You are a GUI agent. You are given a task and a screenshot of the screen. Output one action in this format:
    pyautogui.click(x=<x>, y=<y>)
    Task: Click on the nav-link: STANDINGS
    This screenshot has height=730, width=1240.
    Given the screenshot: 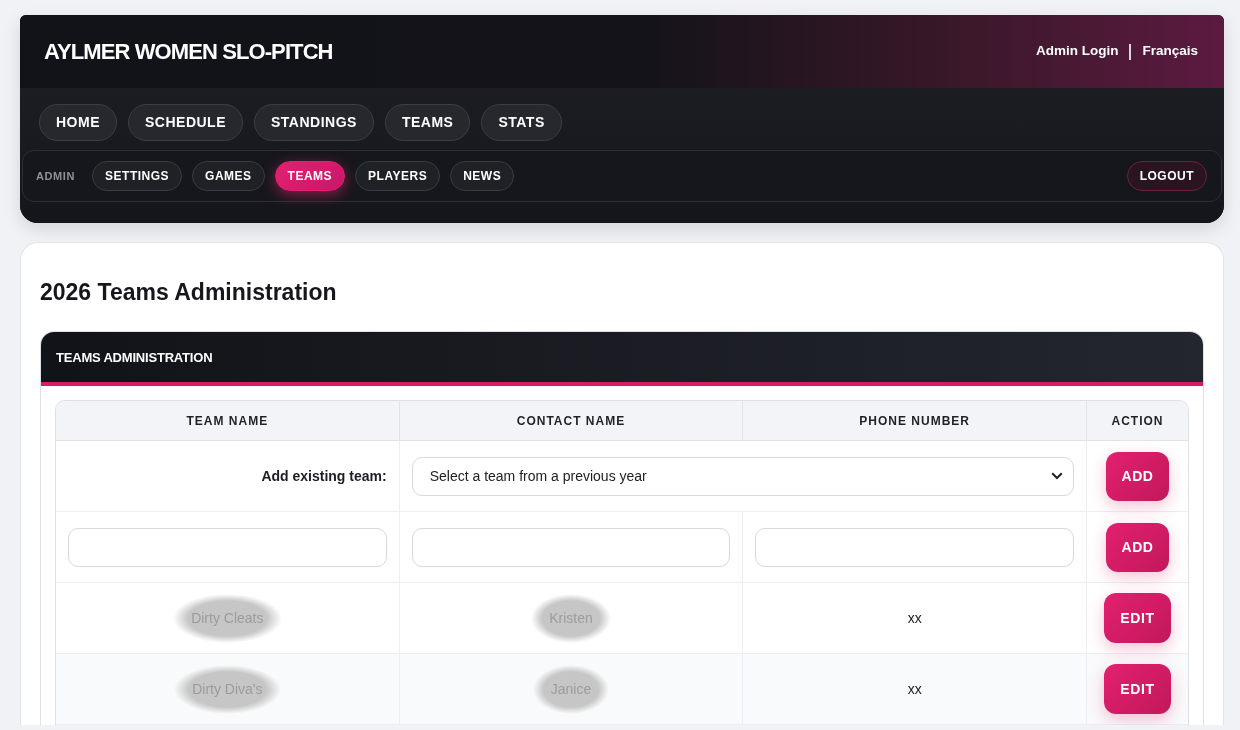 What is the action you would take?
    pyautogui.click(x=314, y=122)
    